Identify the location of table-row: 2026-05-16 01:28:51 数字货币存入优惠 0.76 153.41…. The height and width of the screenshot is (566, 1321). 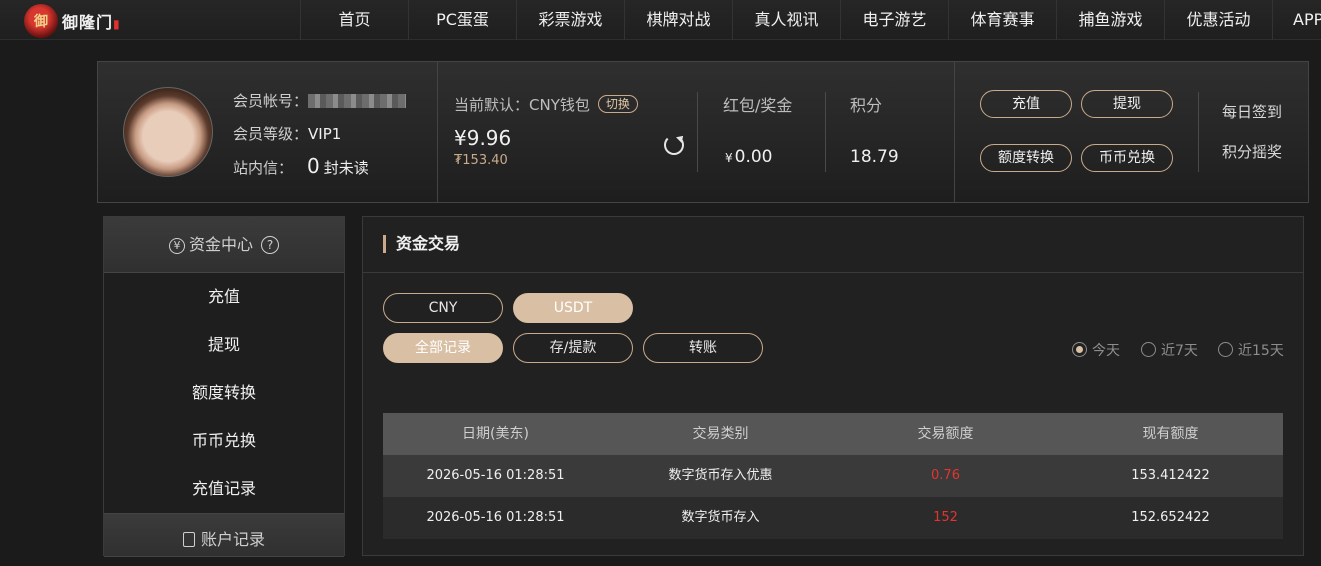
(833, 476).